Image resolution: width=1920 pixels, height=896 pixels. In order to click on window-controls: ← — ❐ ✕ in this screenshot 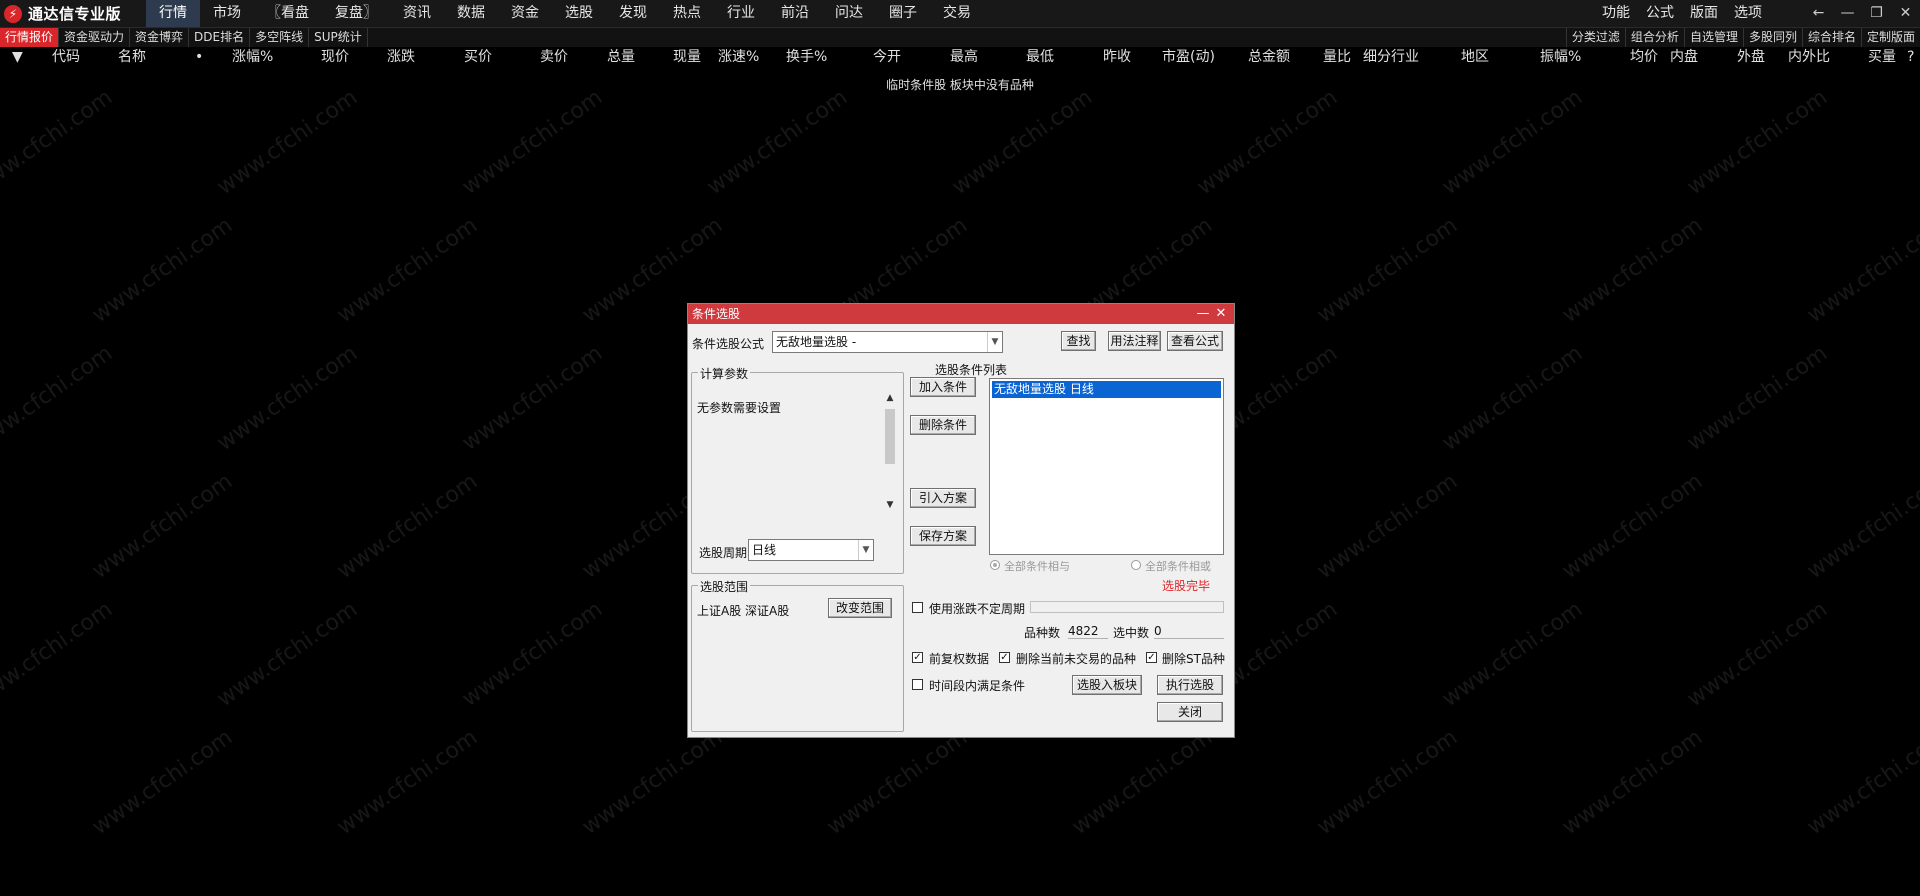, I will do `click(1862, 13)`.